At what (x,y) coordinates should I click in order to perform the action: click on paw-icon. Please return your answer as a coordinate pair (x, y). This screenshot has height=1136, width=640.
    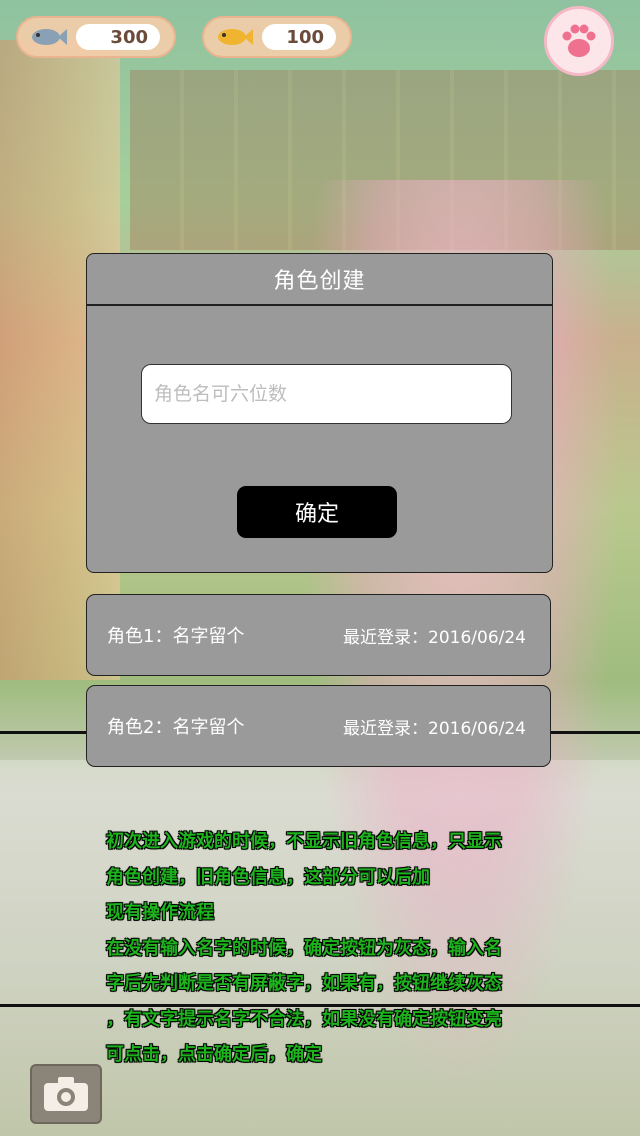
    Looking at the image, I should click on (579, 40).